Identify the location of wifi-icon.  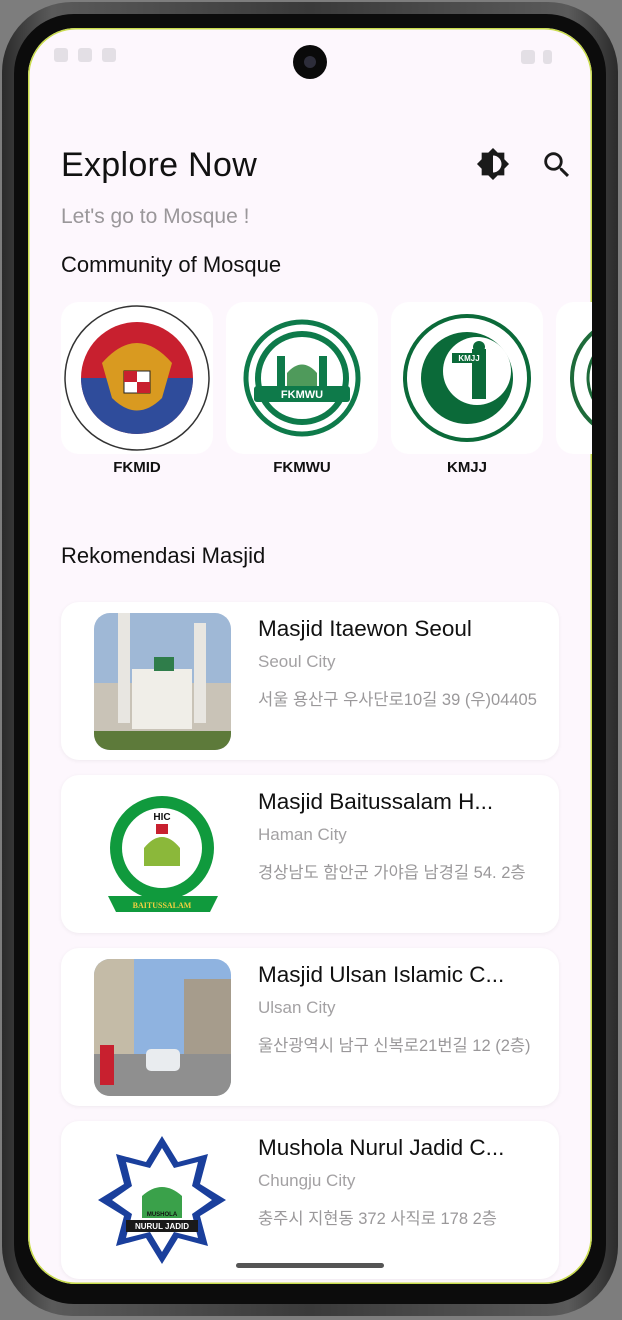
(528, 57).